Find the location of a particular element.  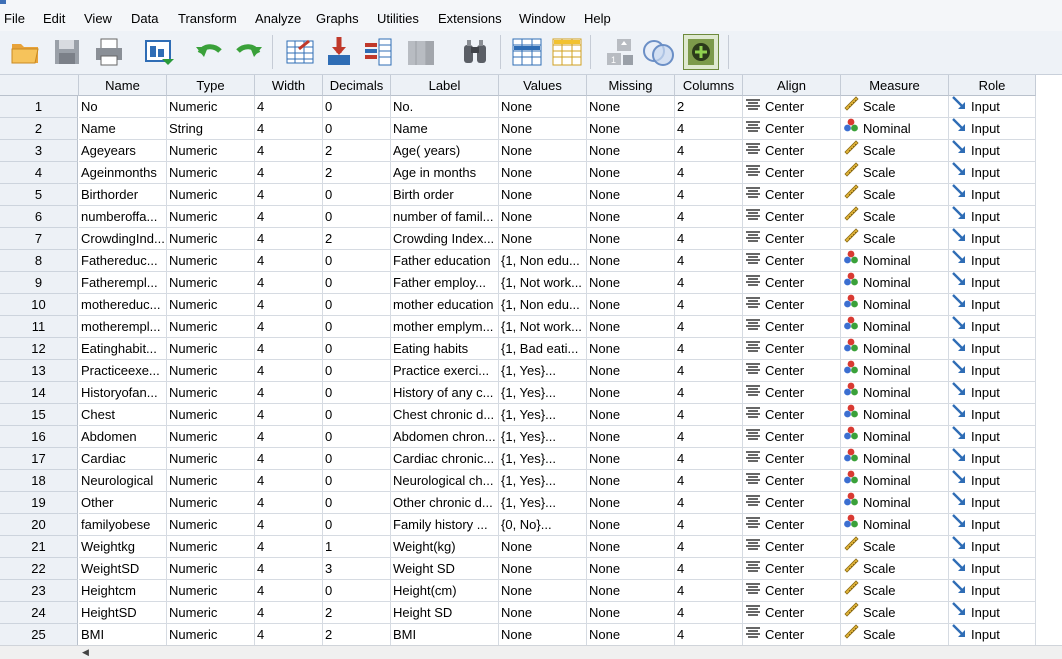

insert-cases-icon is located at coordinates (527, 52).